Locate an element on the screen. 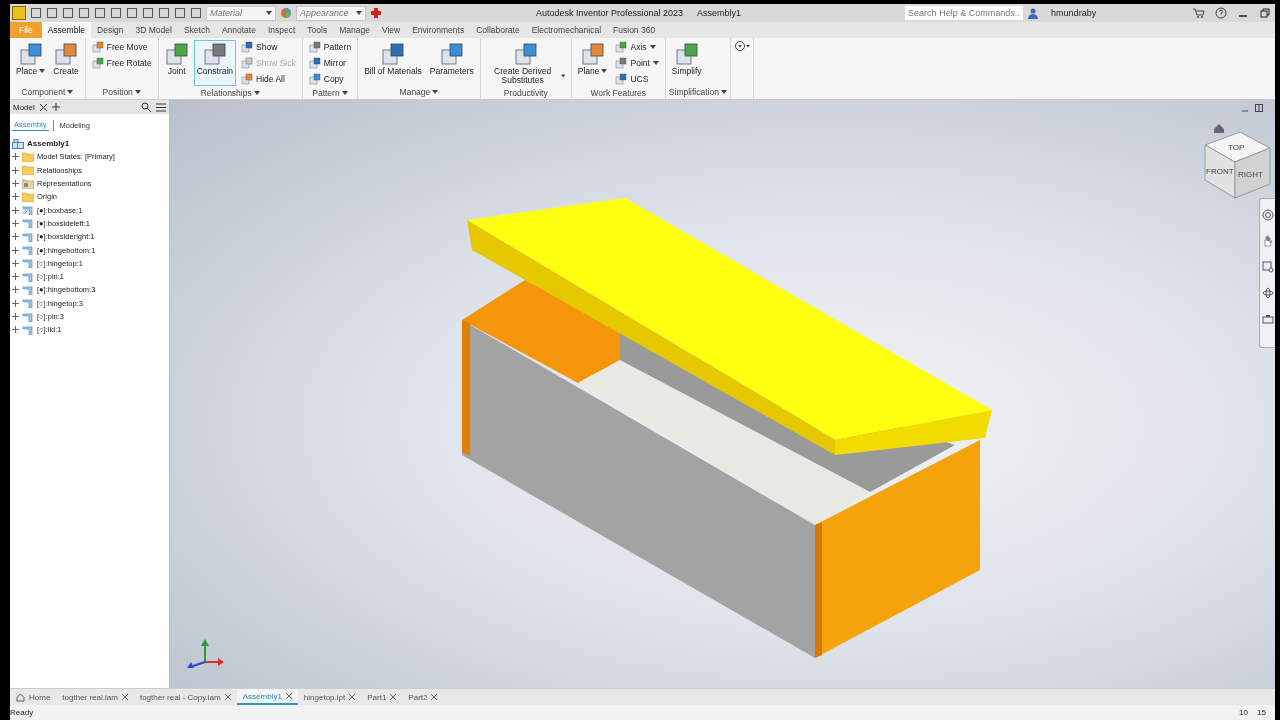 This screenshot has height=720, width=1280. ribbon-button: Create Derived Substitutes is located at coordinates (525, 63).